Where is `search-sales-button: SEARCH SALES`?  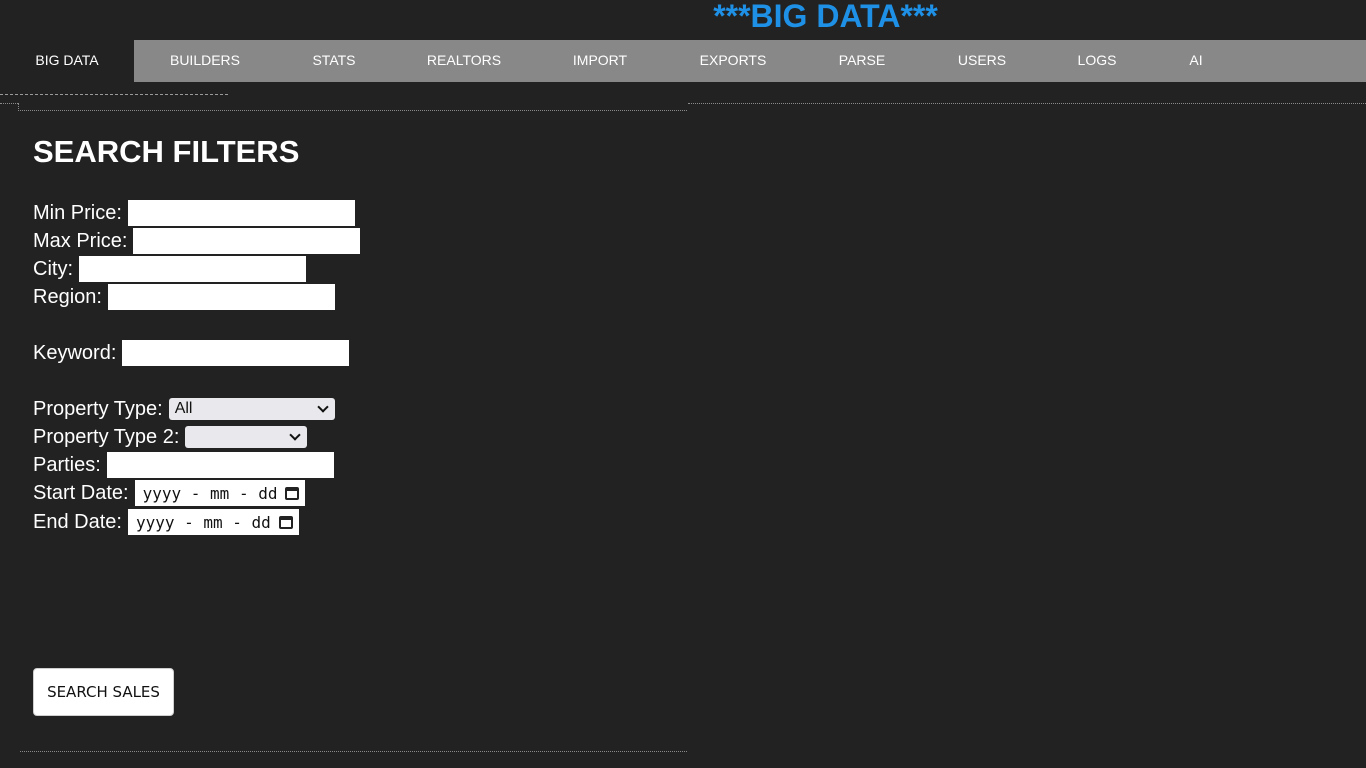
search-sales-button: SEARCH SALES is located at coordinates (103, 692).